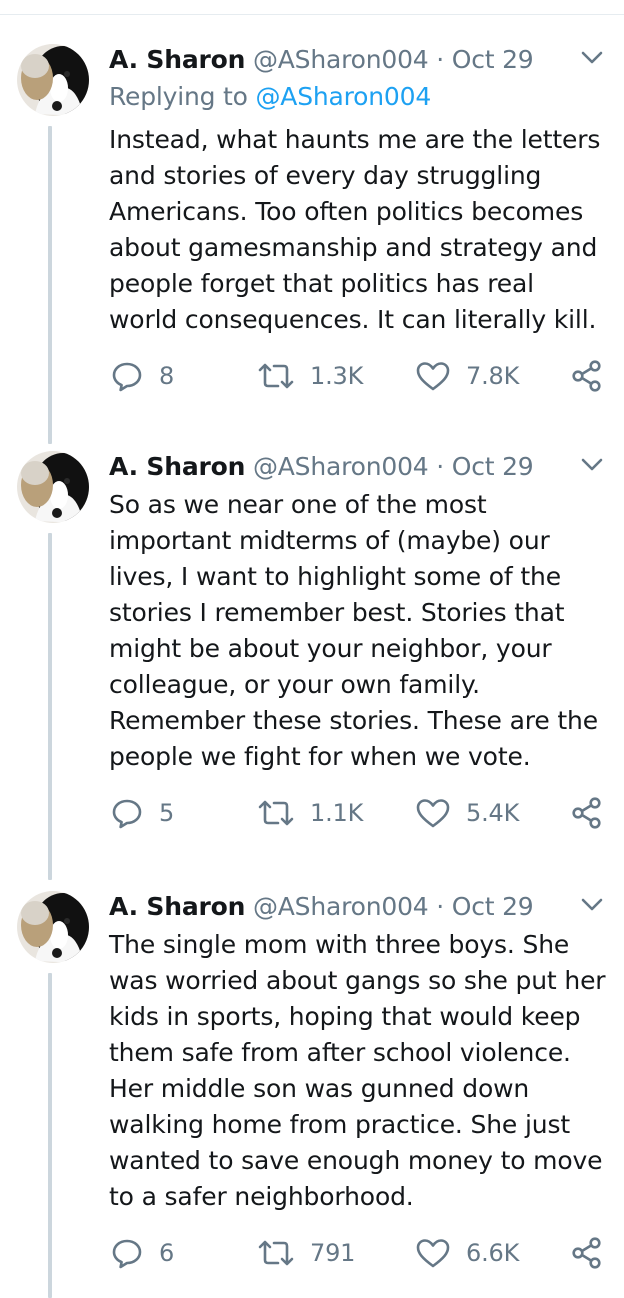  I want to click on tweet-text-line: colleague, or your own family., so click(294, 684).